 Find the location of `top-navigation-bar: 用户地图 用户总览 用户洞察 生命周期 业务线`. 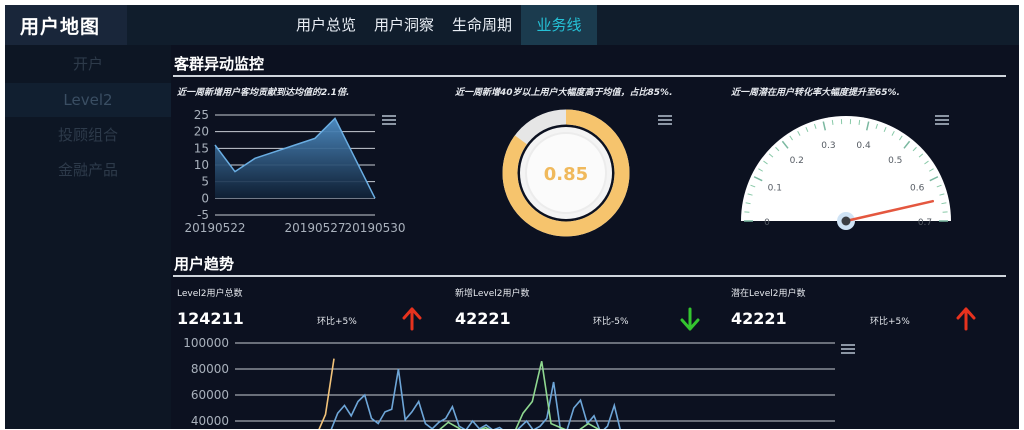

top-navigation-bar: 用户地图 用户总览 用户洞察 生命周期 业务线 is located at coordinates (512, 25).